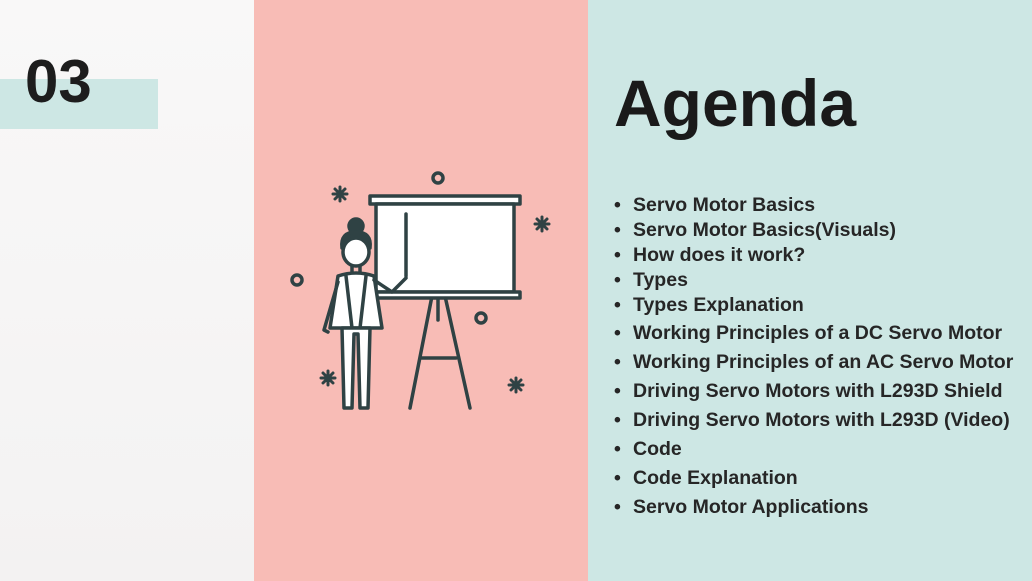 The image size is (1032, 581). What do you see at coordinates (58, 81) in the screenshot?
I see `section-number: 03` at bounding box center [58, 81].